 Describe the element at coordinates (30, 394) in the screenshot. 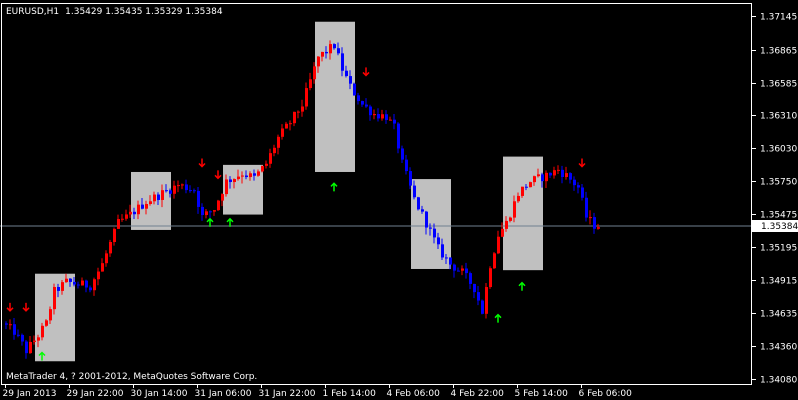

I see `time-tick-label: 29 Jan 2013` at that location.